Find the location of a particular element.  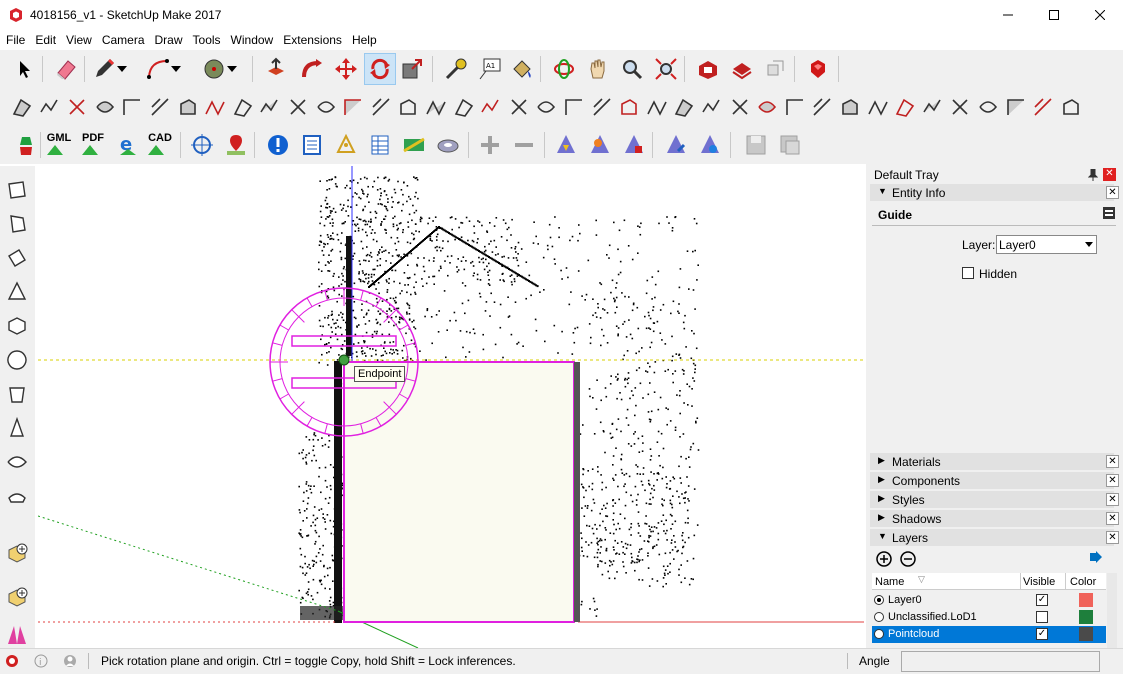

menu-view: View is located at coordinates (81, 40).